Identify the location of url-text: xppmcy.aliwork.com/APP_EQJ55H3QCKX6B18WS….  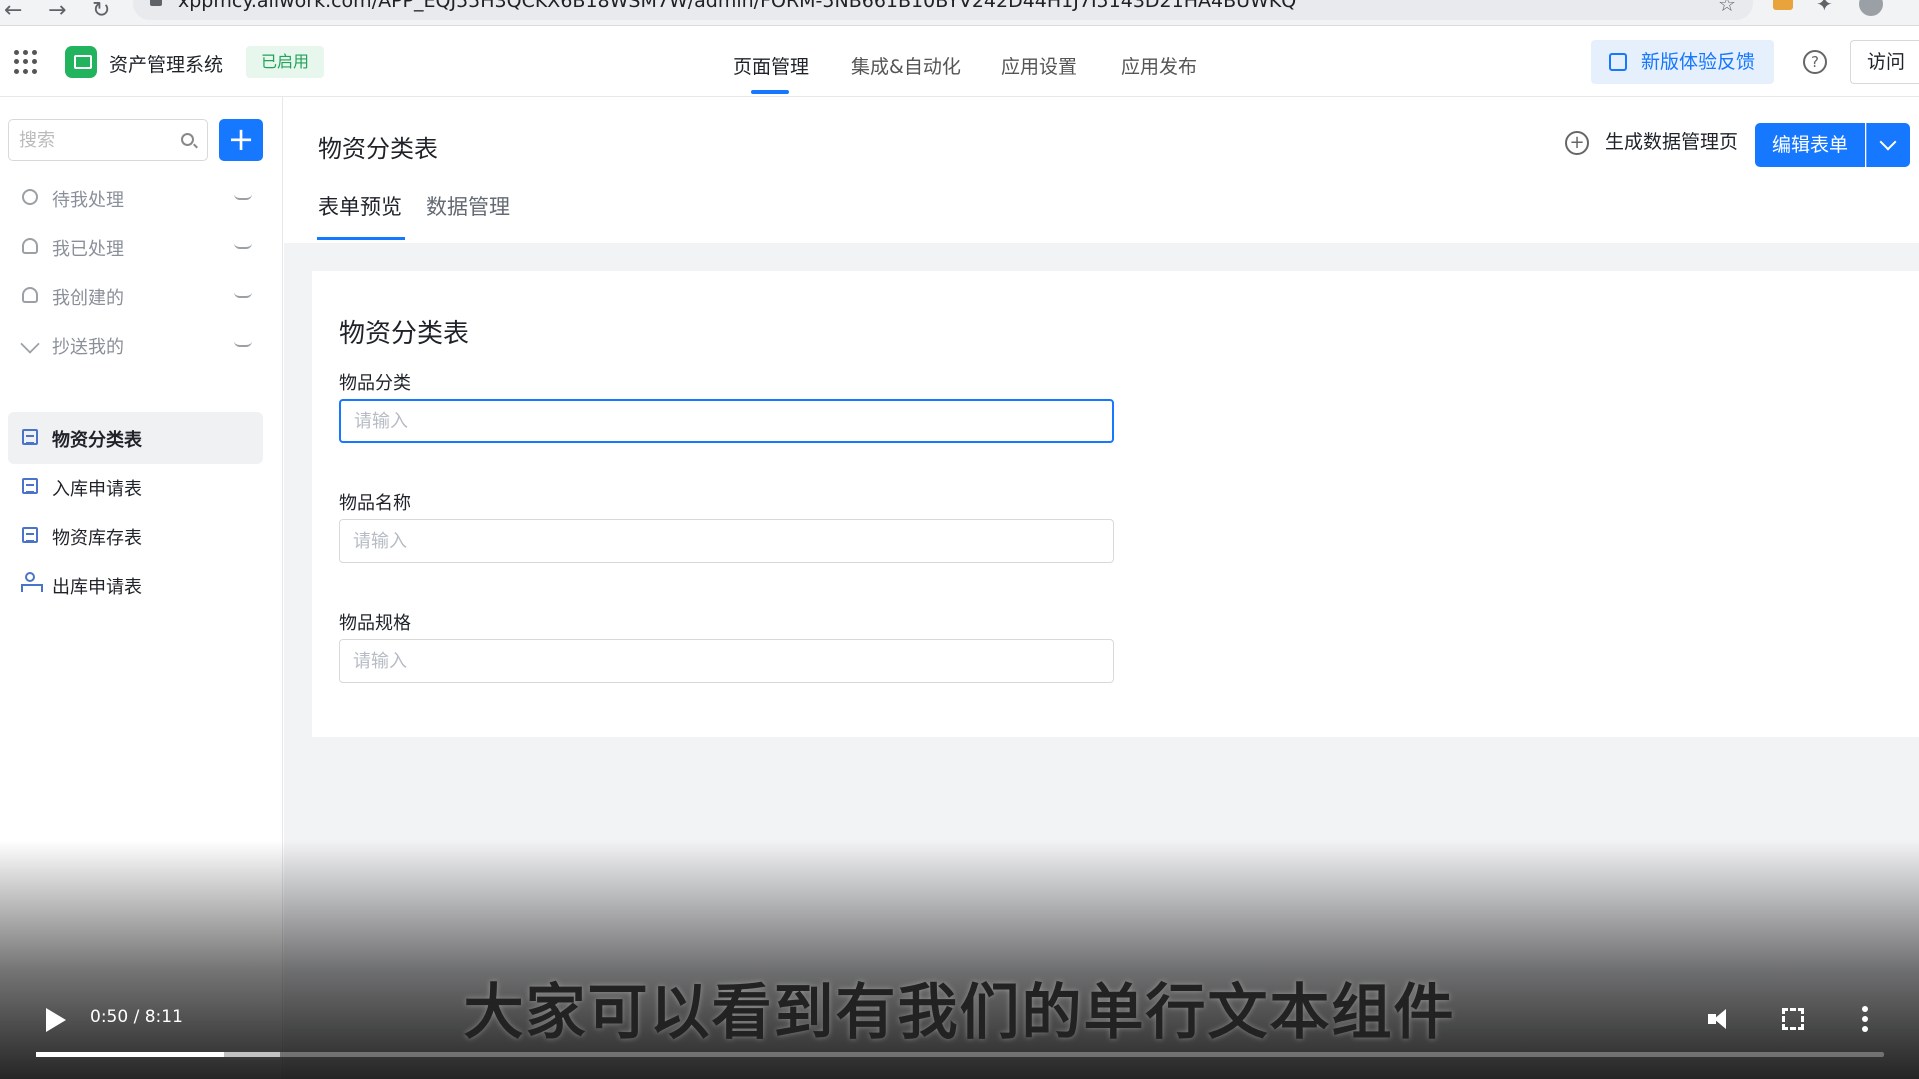
(737, 6).